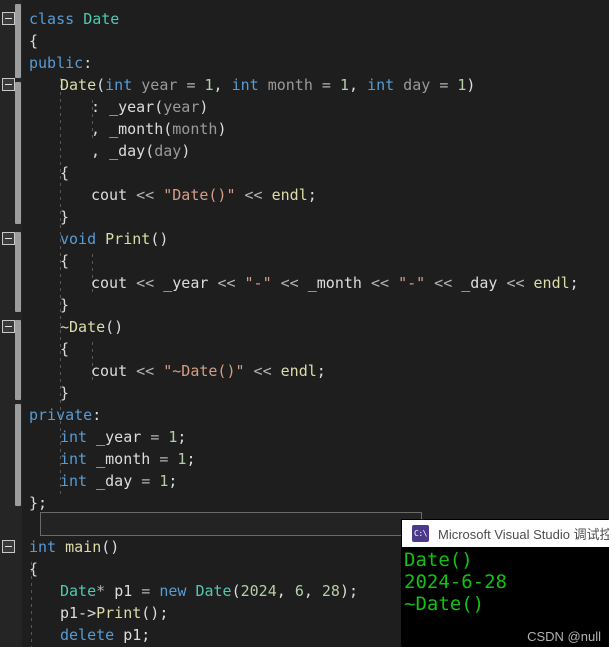  Describe the element at coordinates (299, 591) in the screenshot. I see `code-token: 6` at that location.